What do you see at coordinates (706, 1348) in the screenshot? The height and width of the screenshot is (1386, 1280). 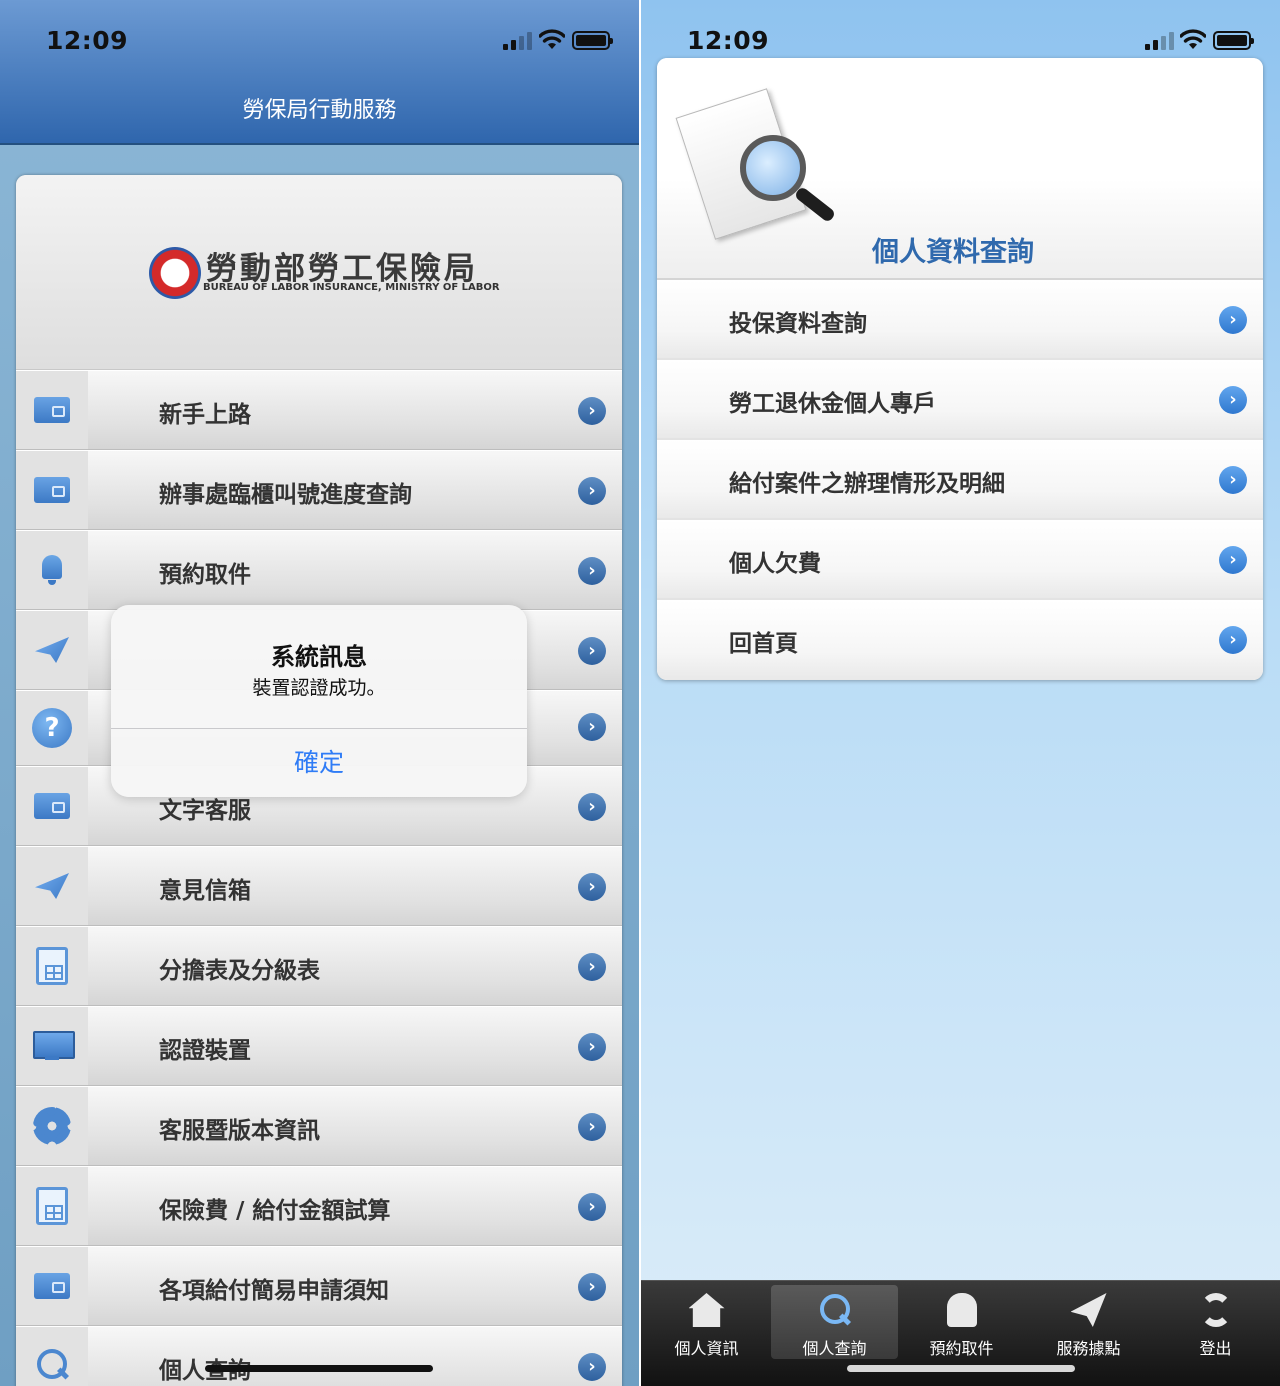 I see `tab-label: 個人資訊` at bounding box center [706, 1348].